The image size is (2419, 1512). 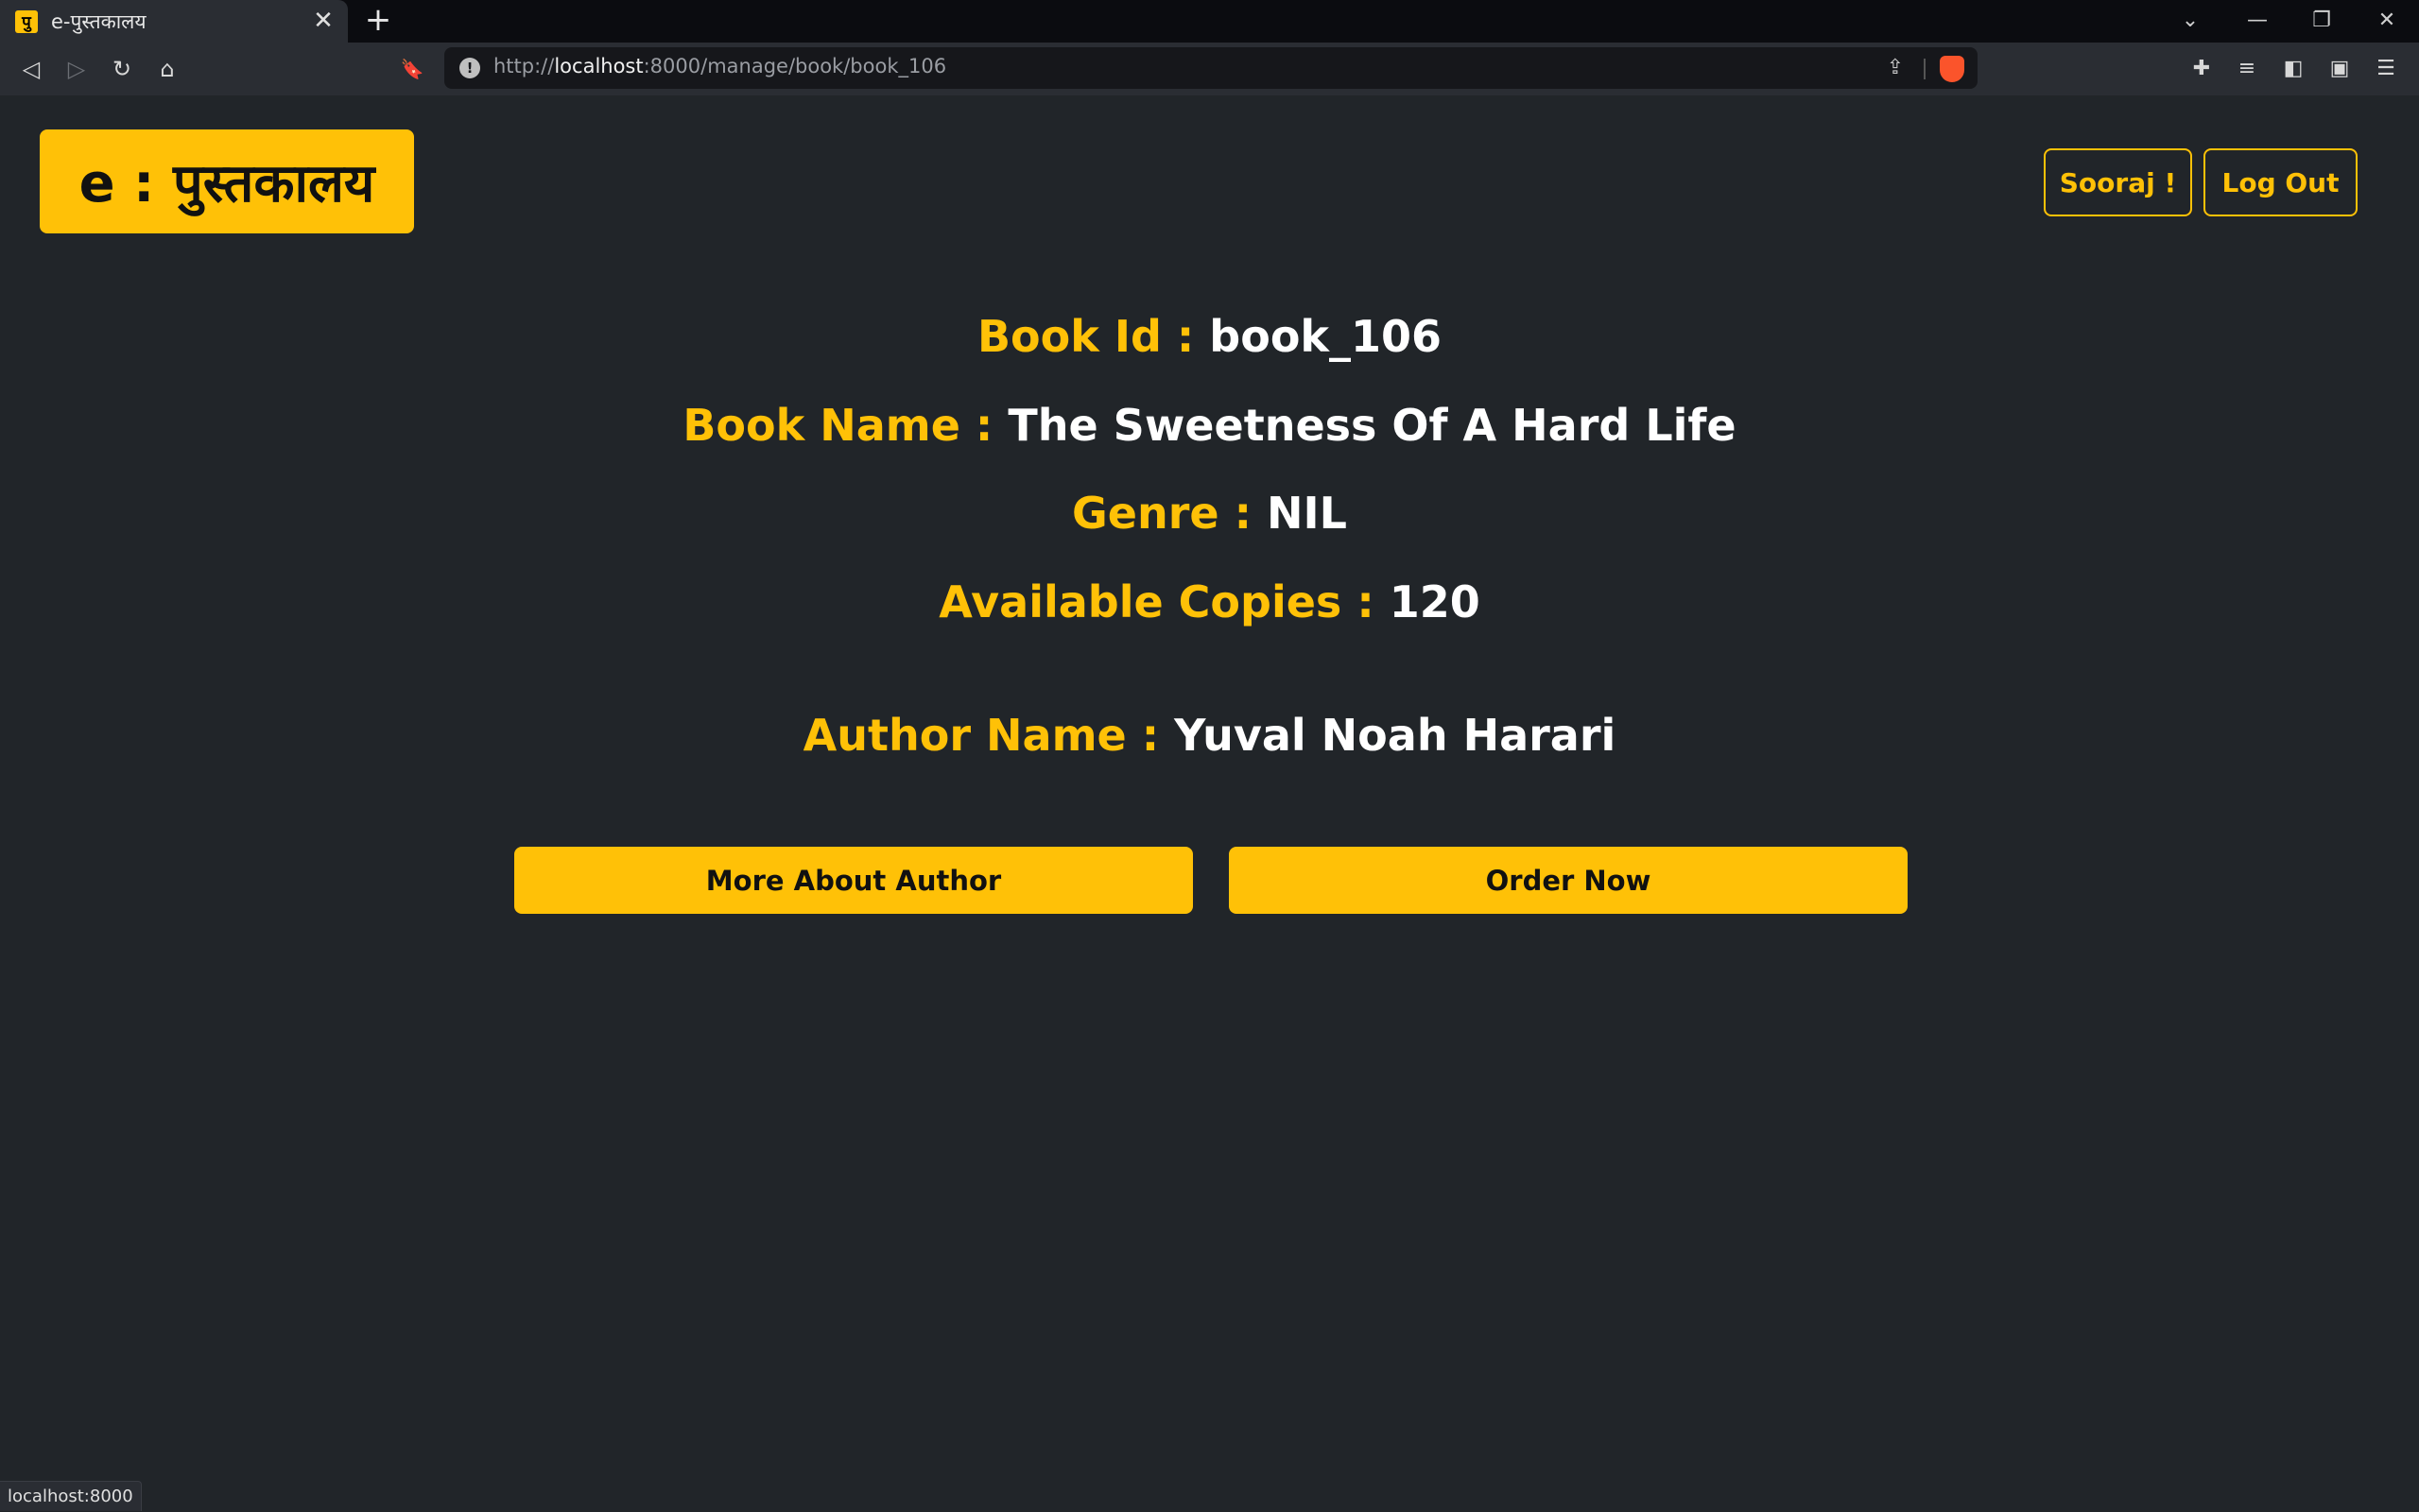 I want to click on available-copies-line: Available Copies : 120, so click(x=1210, y=601).